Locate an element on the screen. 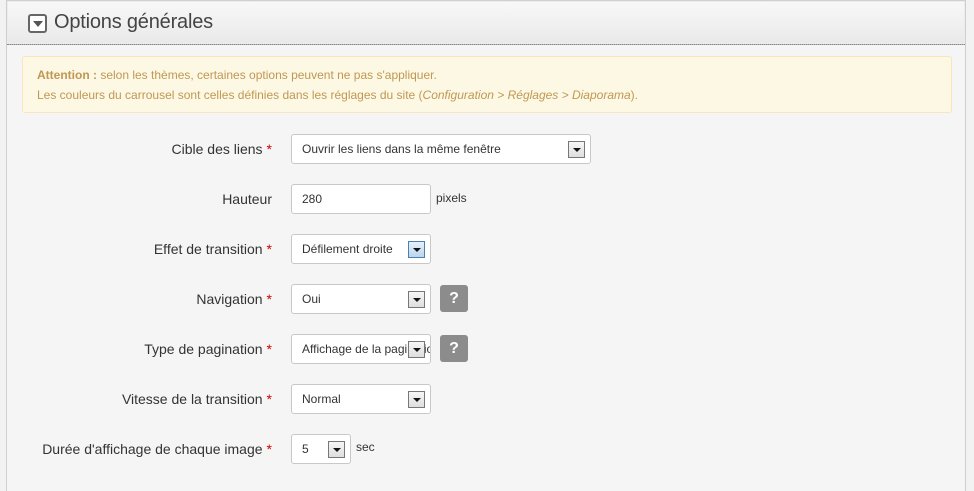 The height and width of the screenshot is (491, 974). pagination-type-select: Affichage de la pagination is located at coordinates (361, 349).